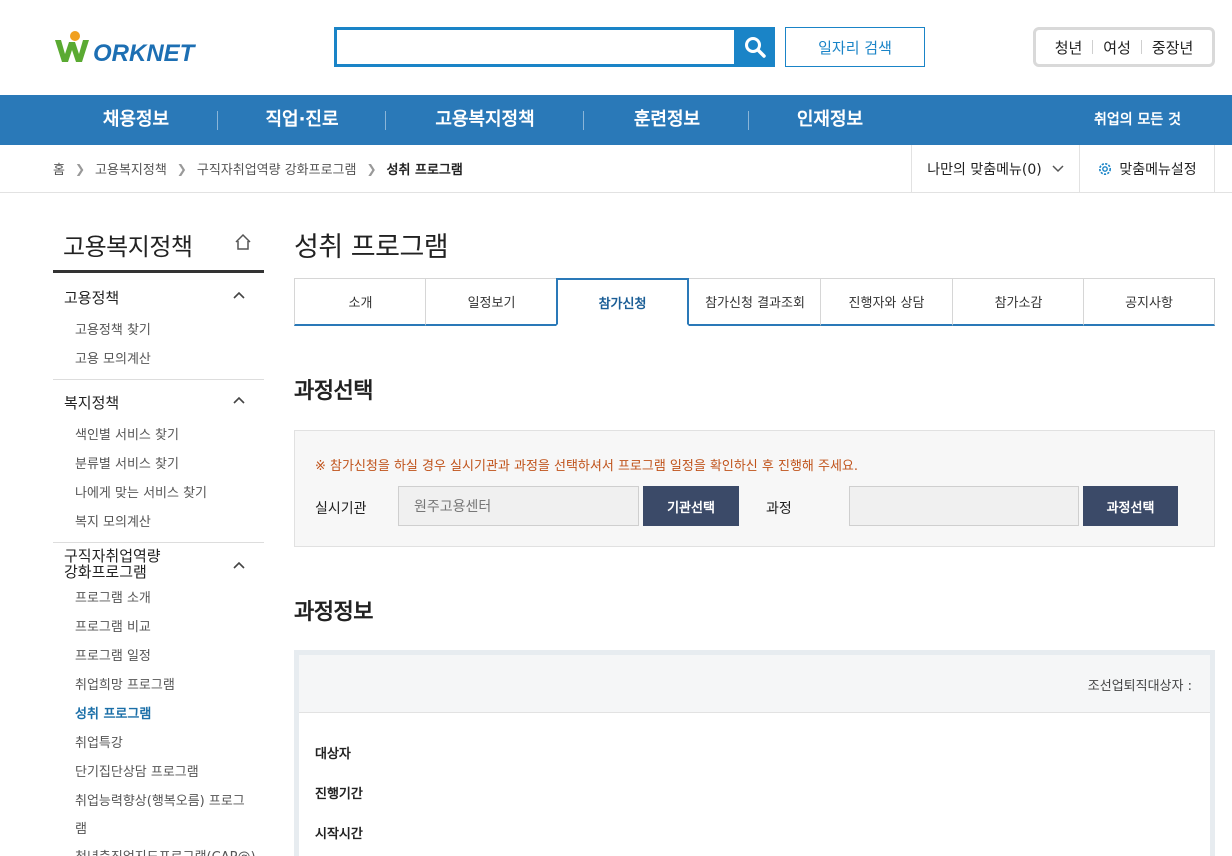 This screenshot has height=856, width=1232. I want to click on site-header: ORKNET 일자리 검색 청년 여성 중장년, so click(616, 47).